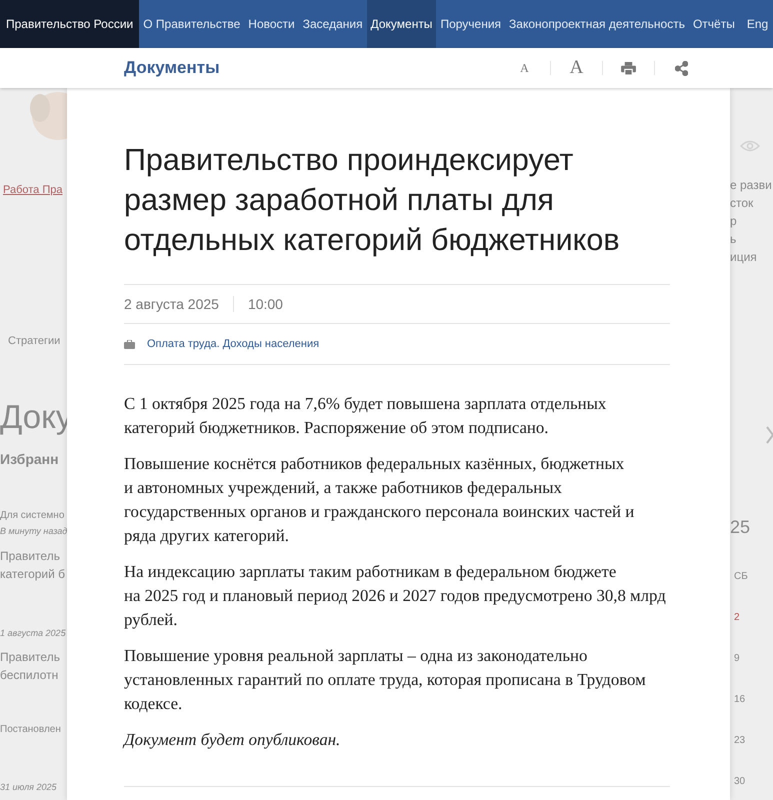 The height and width of the screenshot is (800, 773). What do you see at coordinates (740, 699) in the screenshot?
I see `faded-calendar-day: 16` at bounding box center [740, 699].